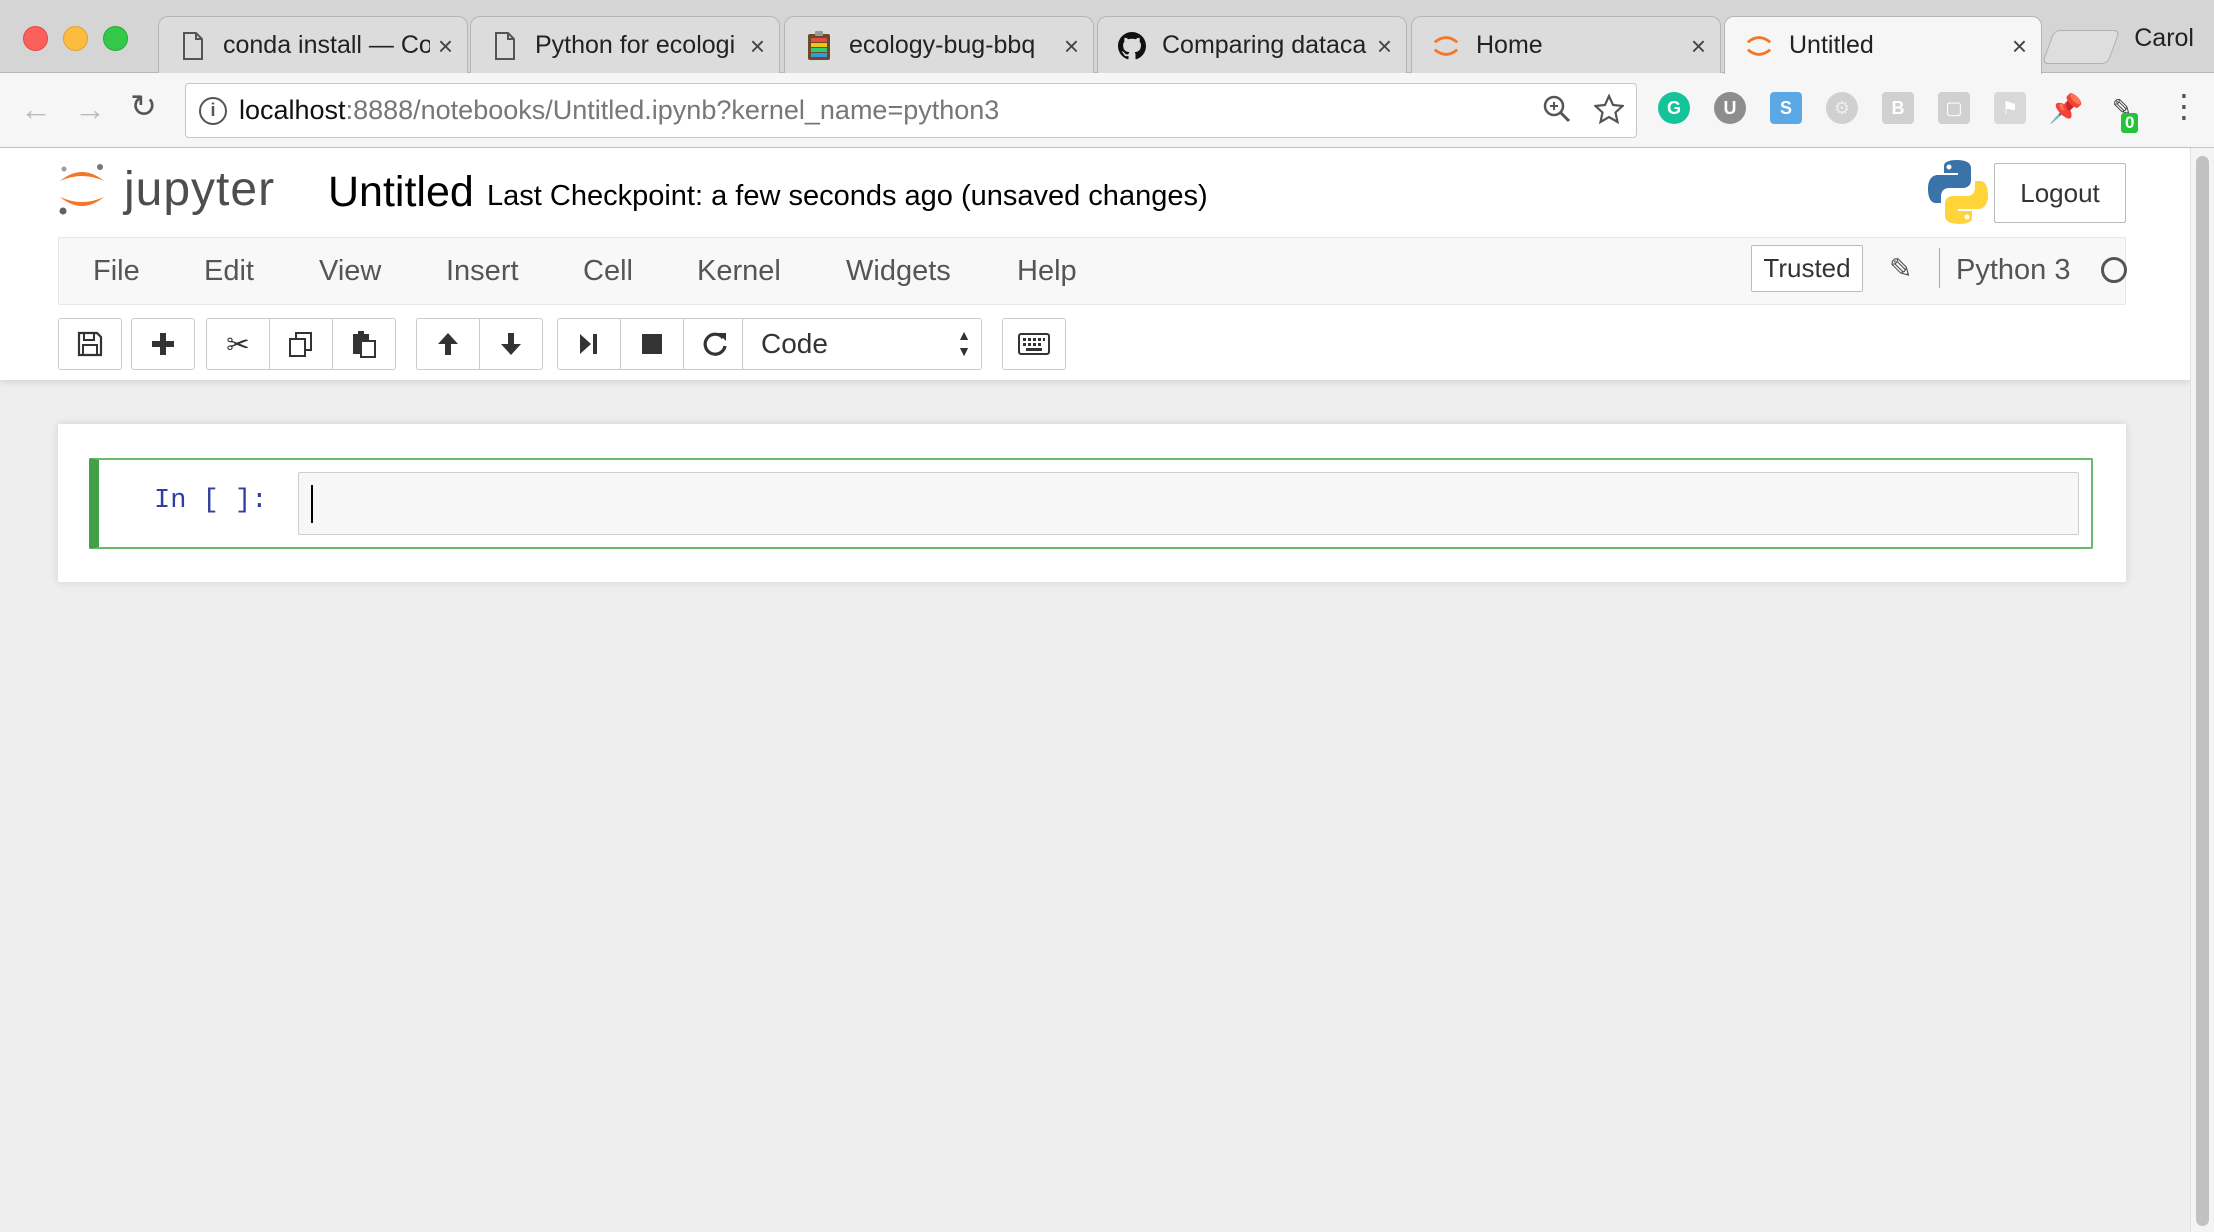 This screenshot has height=1232, width=2214. I want to click on text-cursor, so click(312, 504).